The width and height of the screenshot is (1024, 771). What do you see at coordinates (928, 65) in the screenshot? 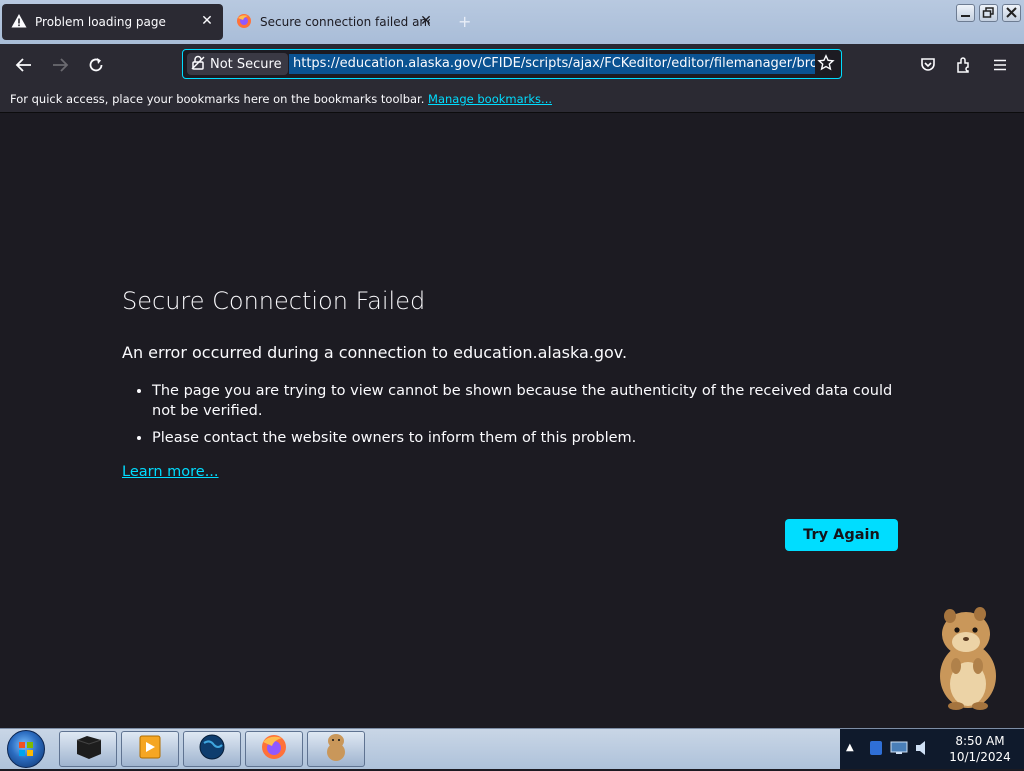
I see `pocket-icon` at bounding box center [928, 65].